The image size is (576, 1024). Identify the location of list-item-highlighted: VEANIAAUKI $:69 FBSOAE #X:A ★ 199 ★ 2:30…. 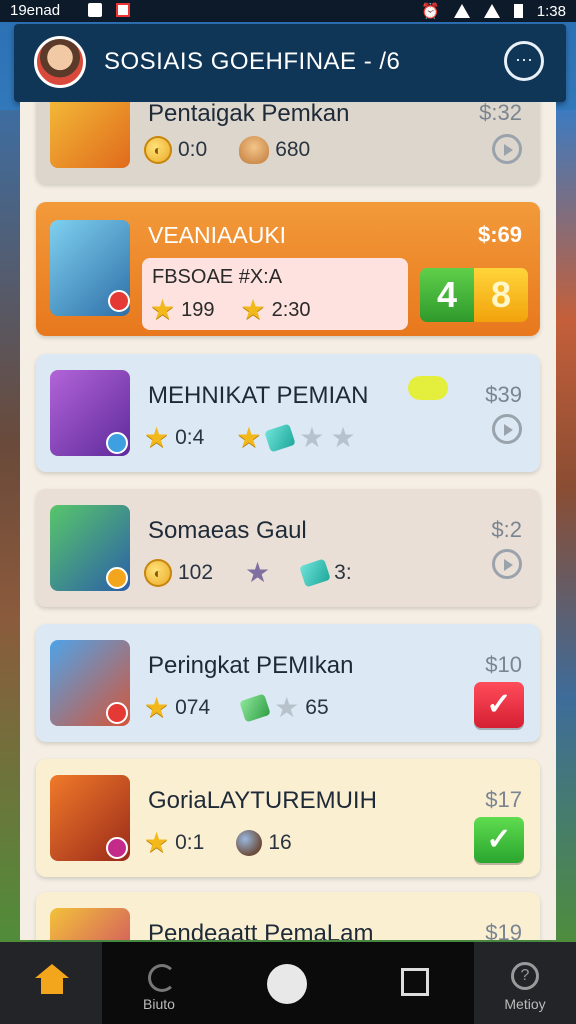
(288, 269).